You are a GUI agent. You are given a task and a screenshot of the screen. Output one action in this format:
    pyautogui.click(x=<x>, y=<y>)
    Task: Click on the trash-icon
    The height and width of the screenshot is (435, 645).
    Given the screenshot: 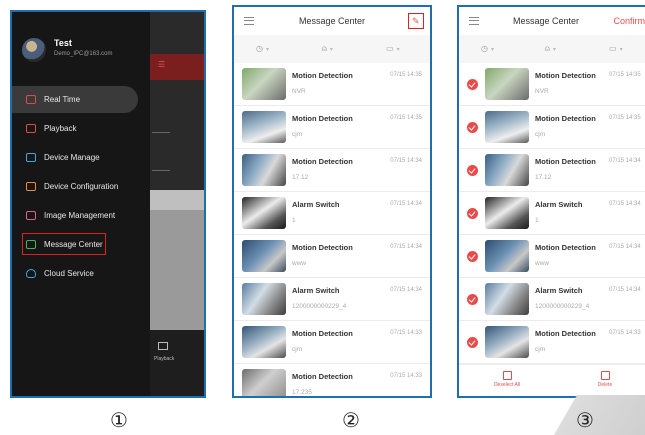 What is the action you would take?
    pyautogui.click(x=605, y=375)
    